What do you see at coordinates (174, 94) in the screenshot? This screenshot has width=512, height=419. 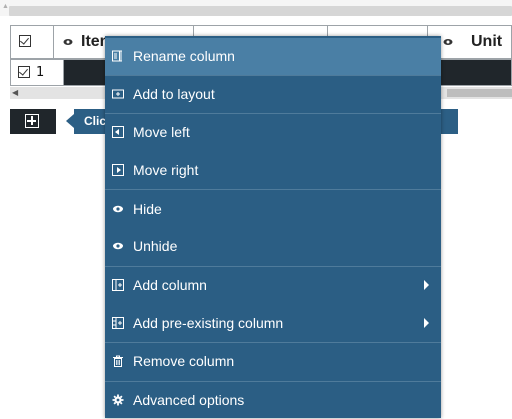 I see `menu-item-label: Add to layout` at bounding box center [174, 94].